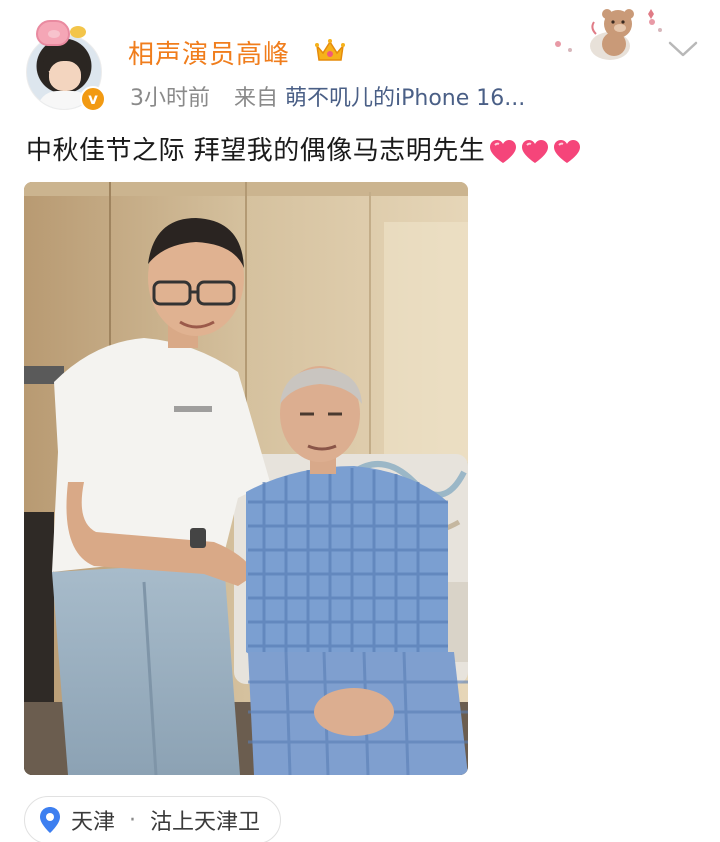  I want to click on location-city: 天津, so click(93, 822).